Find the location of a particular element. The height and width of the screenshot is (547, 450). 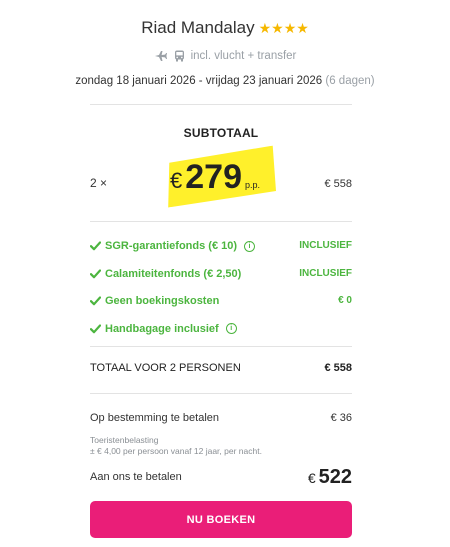

subtotal-title: SUBTOTAAL is located at coordinates (221, 133).